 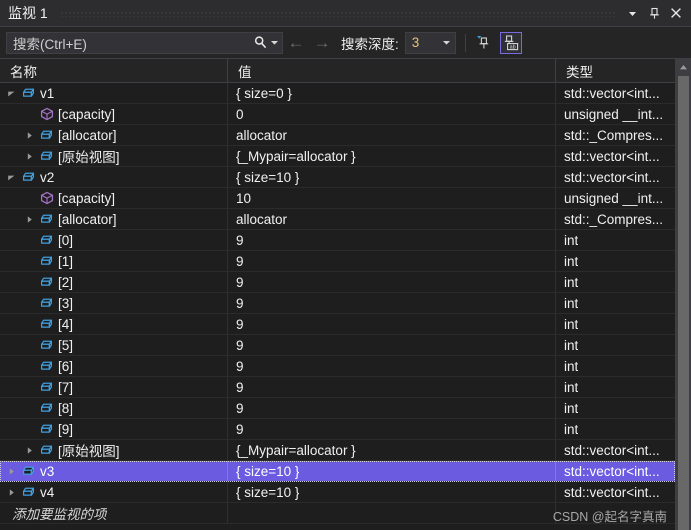 What do you see at coordinates (89, 157) in the screenshot?
I see `row-name: [原始视图]` at bounding box center [89, 157].